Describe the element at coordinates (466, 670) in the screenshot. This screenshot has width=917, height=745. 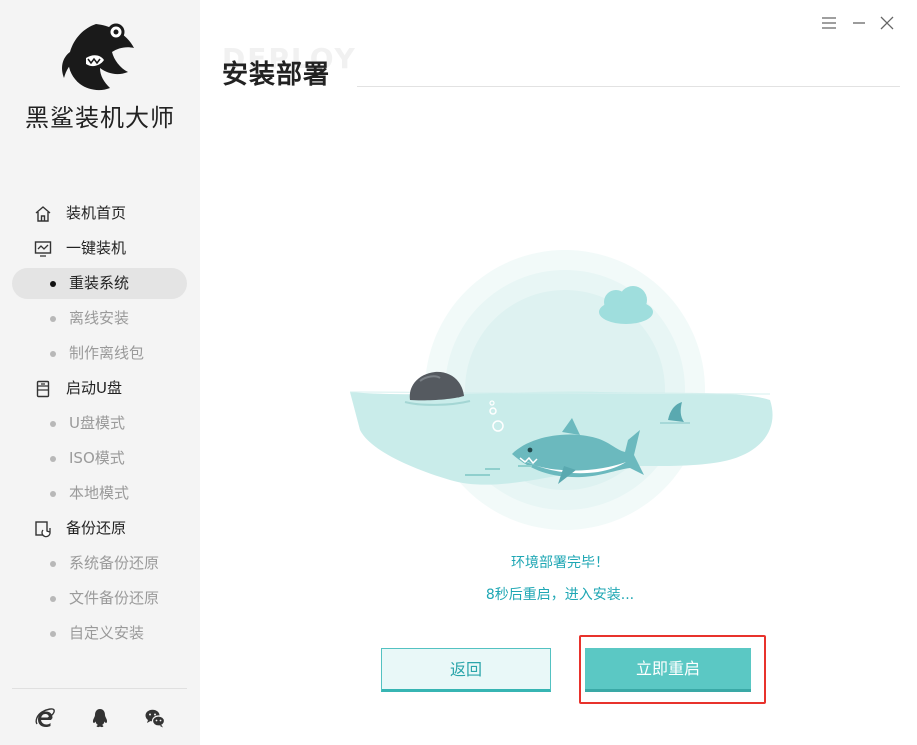
I see `back-button: 返回` at that location.